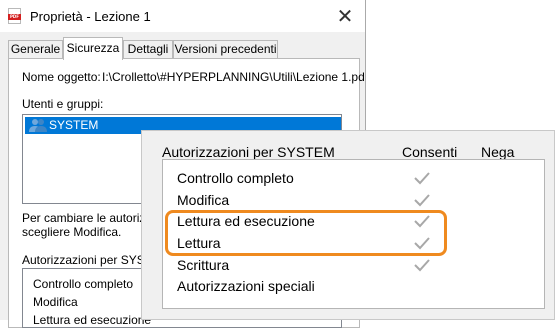 The width and height of the screenshot is (555, 328). What do you see at coordinates (74, 125) in the screenshot?
I see `list-item-label: SYSTEM` at bounding box center [74, 125].